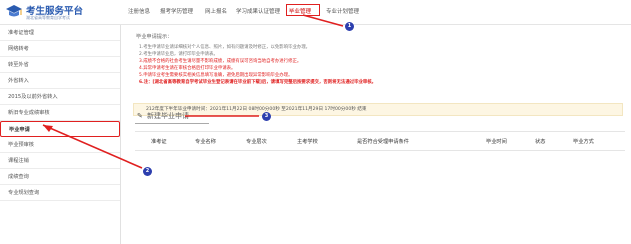 The height and width of the screenshot is (244, 631). Describe the element at coordinates (168, 116) in the screenshot. I see `new-application-label: 新建毕业申请` at that location.